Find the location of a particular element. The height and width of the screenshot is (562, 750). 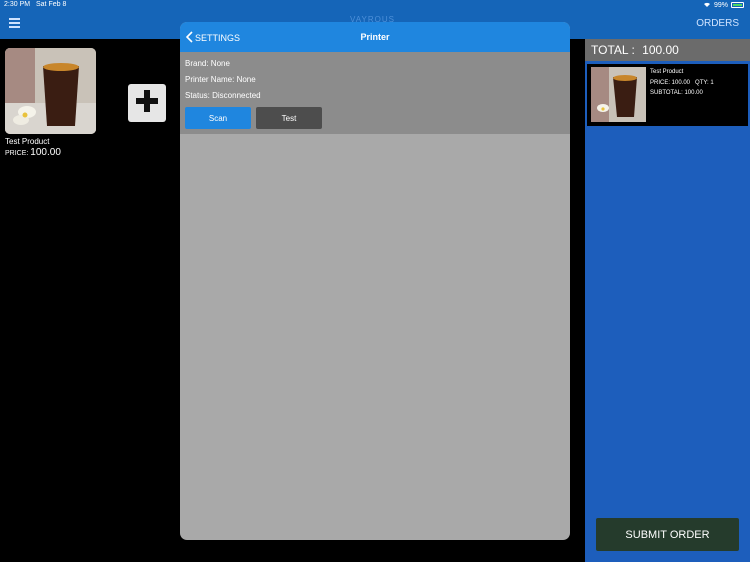

printer-status: Status: Disconnected is located at coordinates (223, 95).